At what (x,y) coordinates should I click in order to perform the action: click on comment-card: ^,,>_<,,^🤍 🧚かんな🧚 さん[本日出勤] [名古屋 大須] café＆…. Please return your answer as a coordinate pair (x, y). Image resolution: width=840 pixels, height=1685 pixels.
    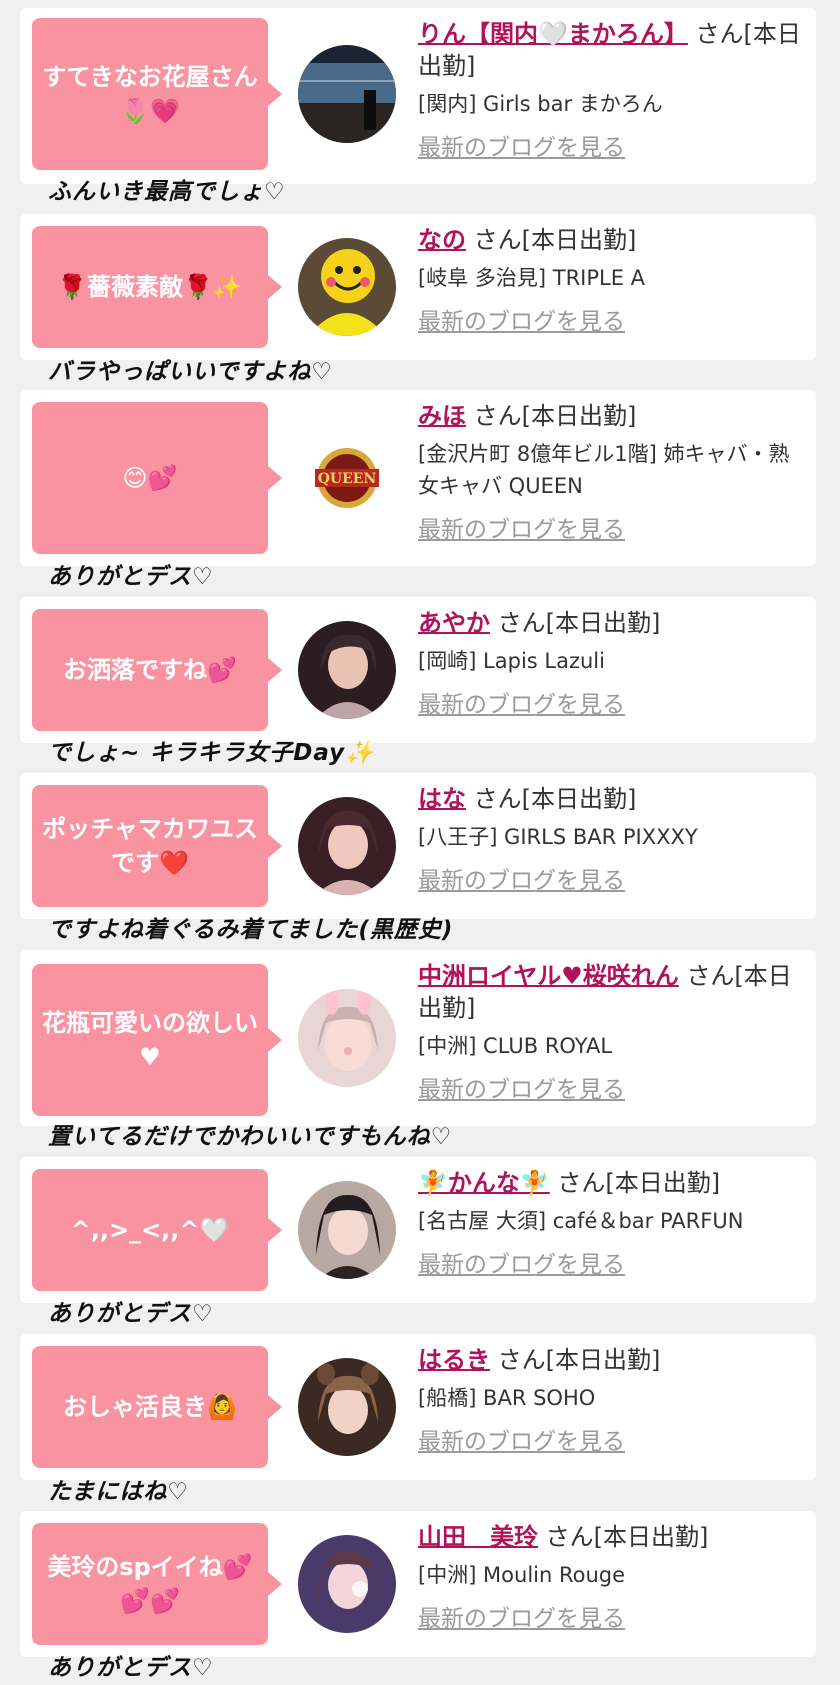
    Looking at the image, I should click on (418, 1230).